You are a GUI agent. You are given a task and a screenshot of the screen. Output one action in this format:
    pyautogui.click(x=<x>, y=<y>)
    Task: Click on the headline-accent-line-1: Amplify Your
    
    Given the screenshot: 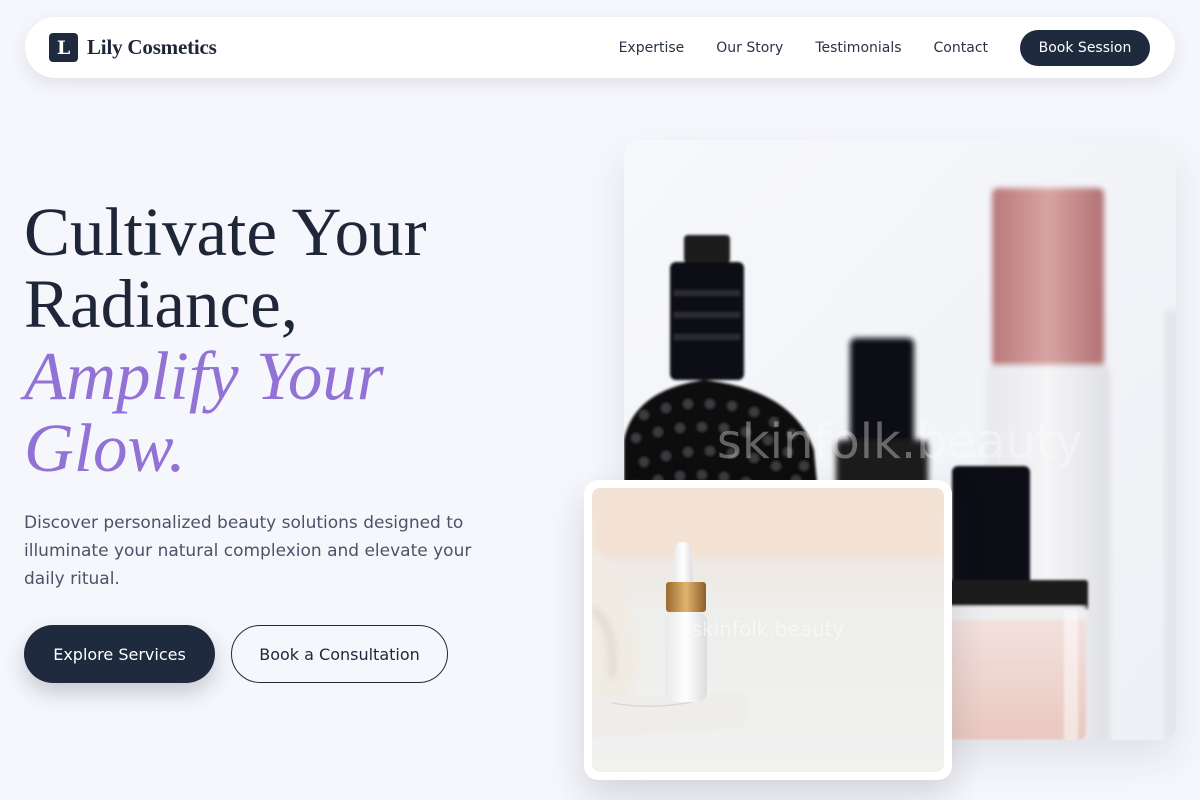 What is the action you would take?
    pyautogui.click(x=204, y=376)
    